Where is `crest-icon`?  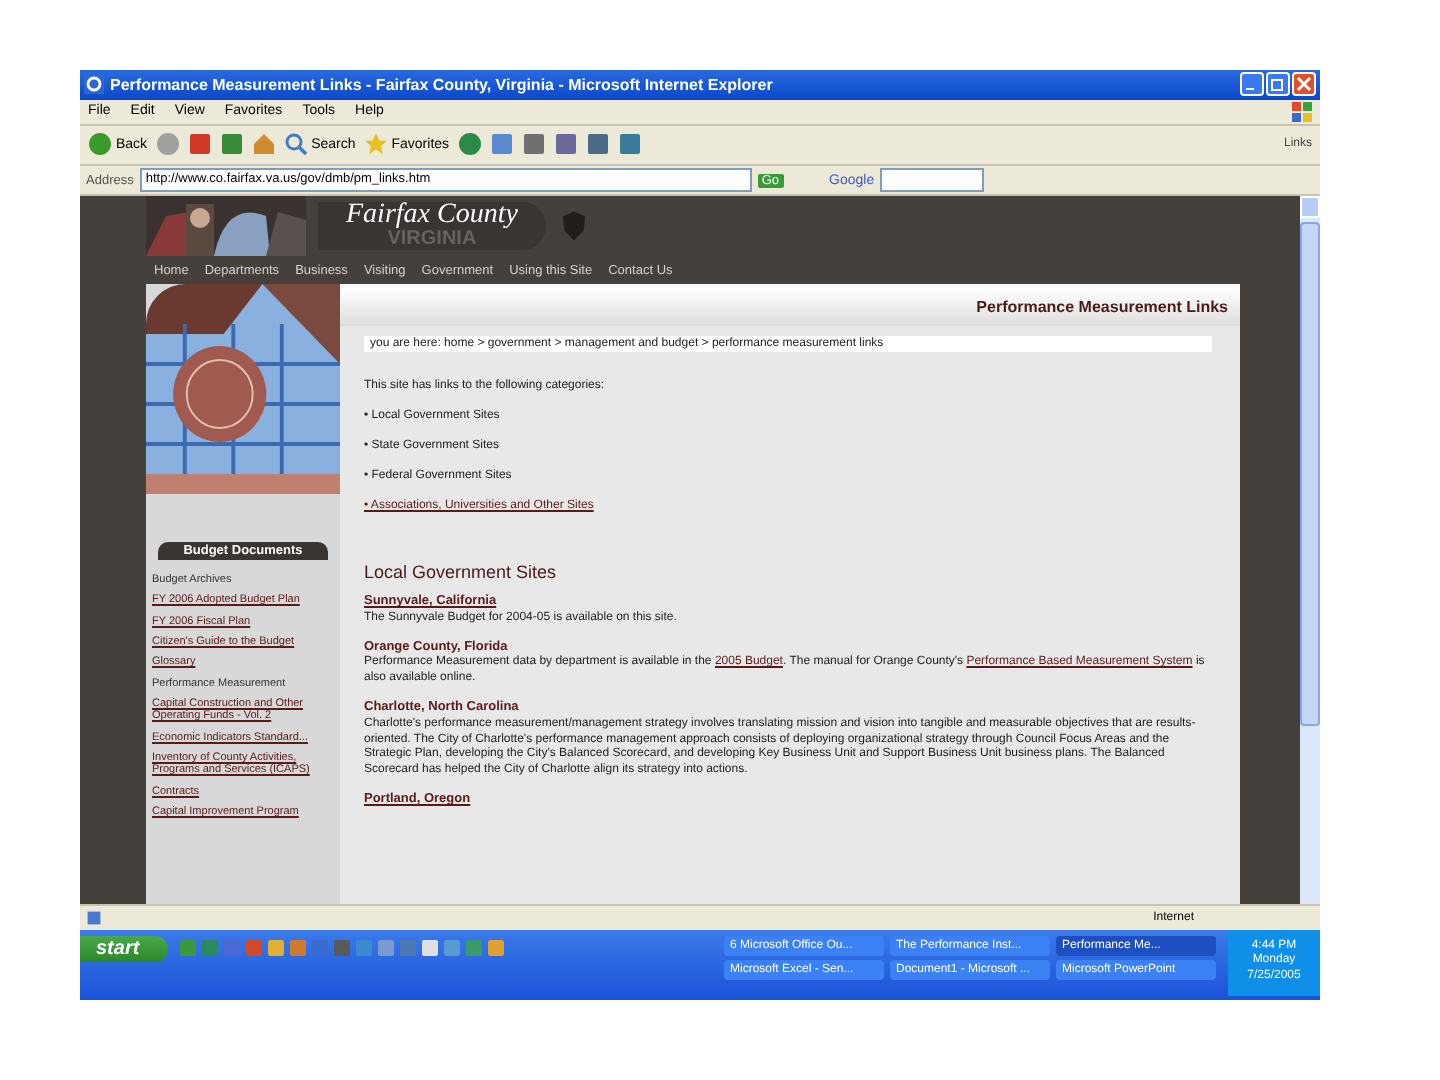
crest-icon is located at coordinates (573, 226).